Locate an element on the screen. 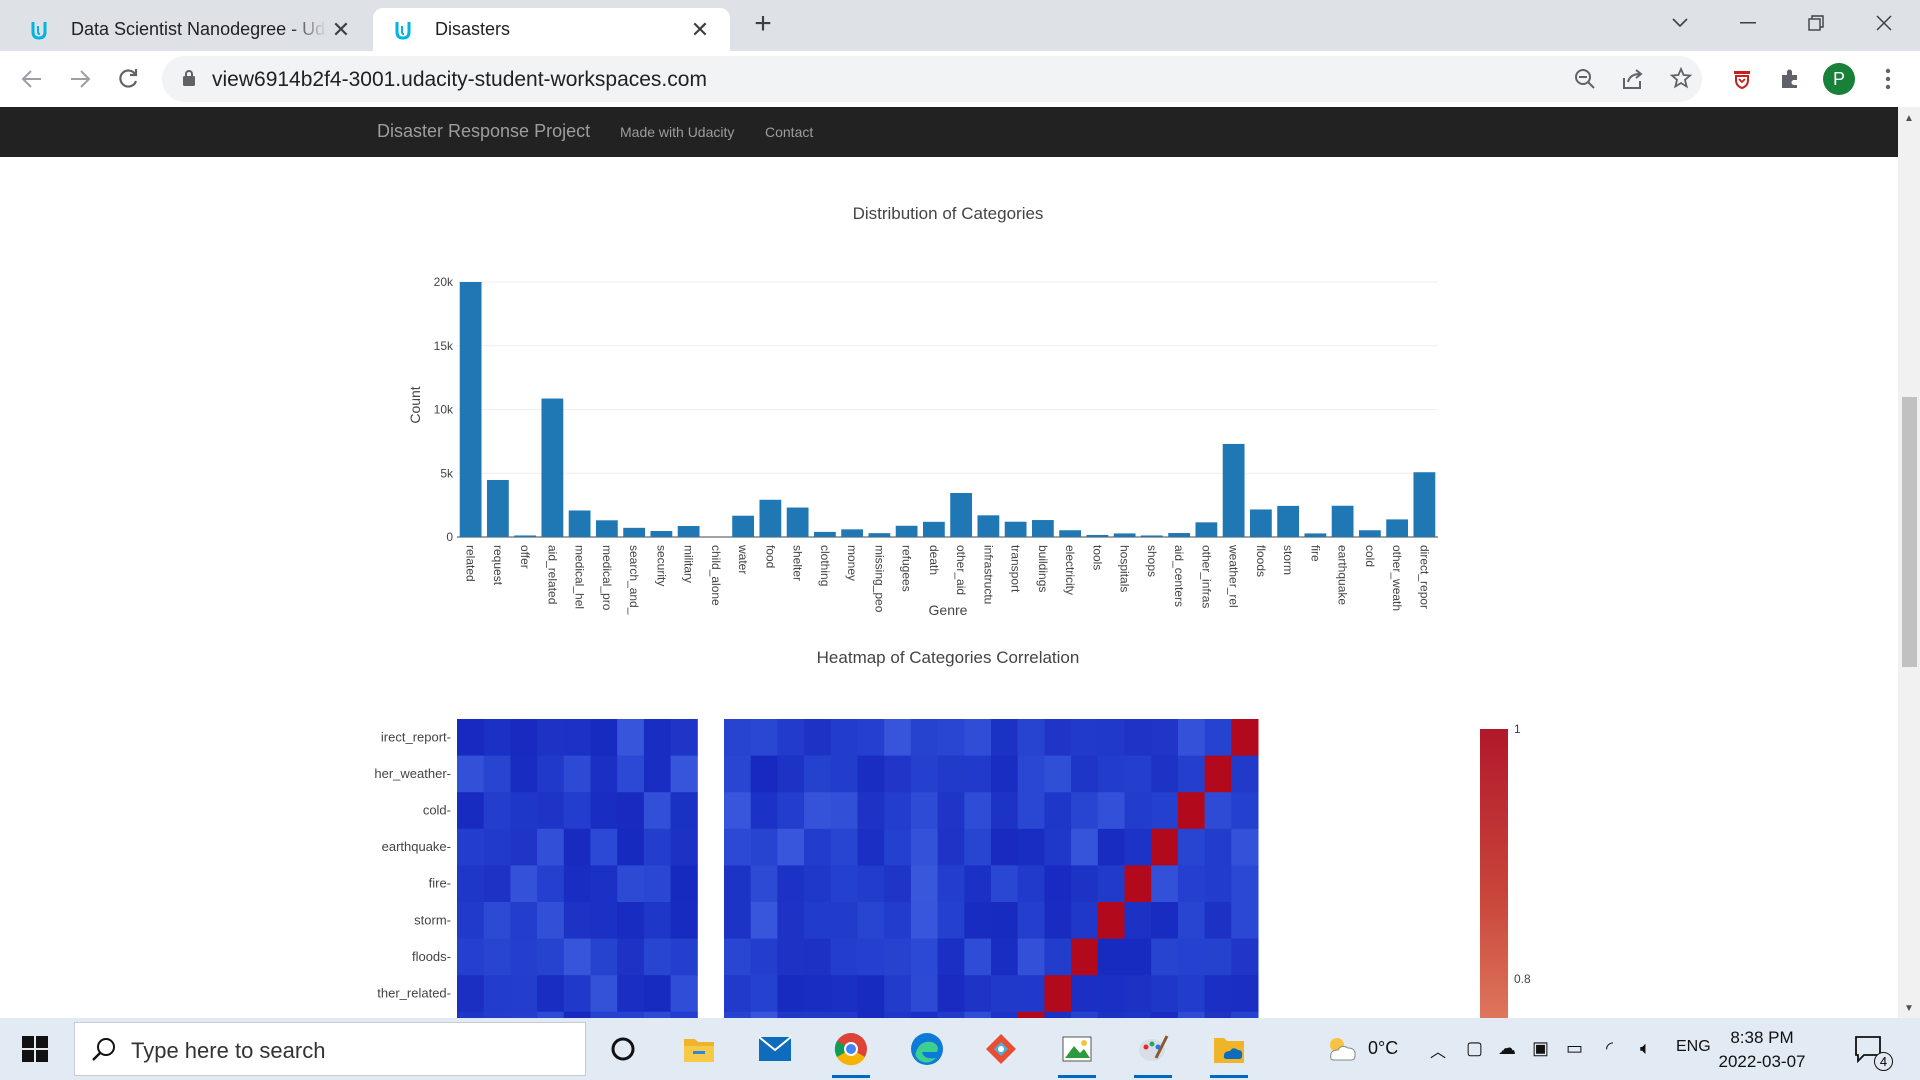 The image size is (1920, 1080). bar-food is located at coordinates (770, 518).